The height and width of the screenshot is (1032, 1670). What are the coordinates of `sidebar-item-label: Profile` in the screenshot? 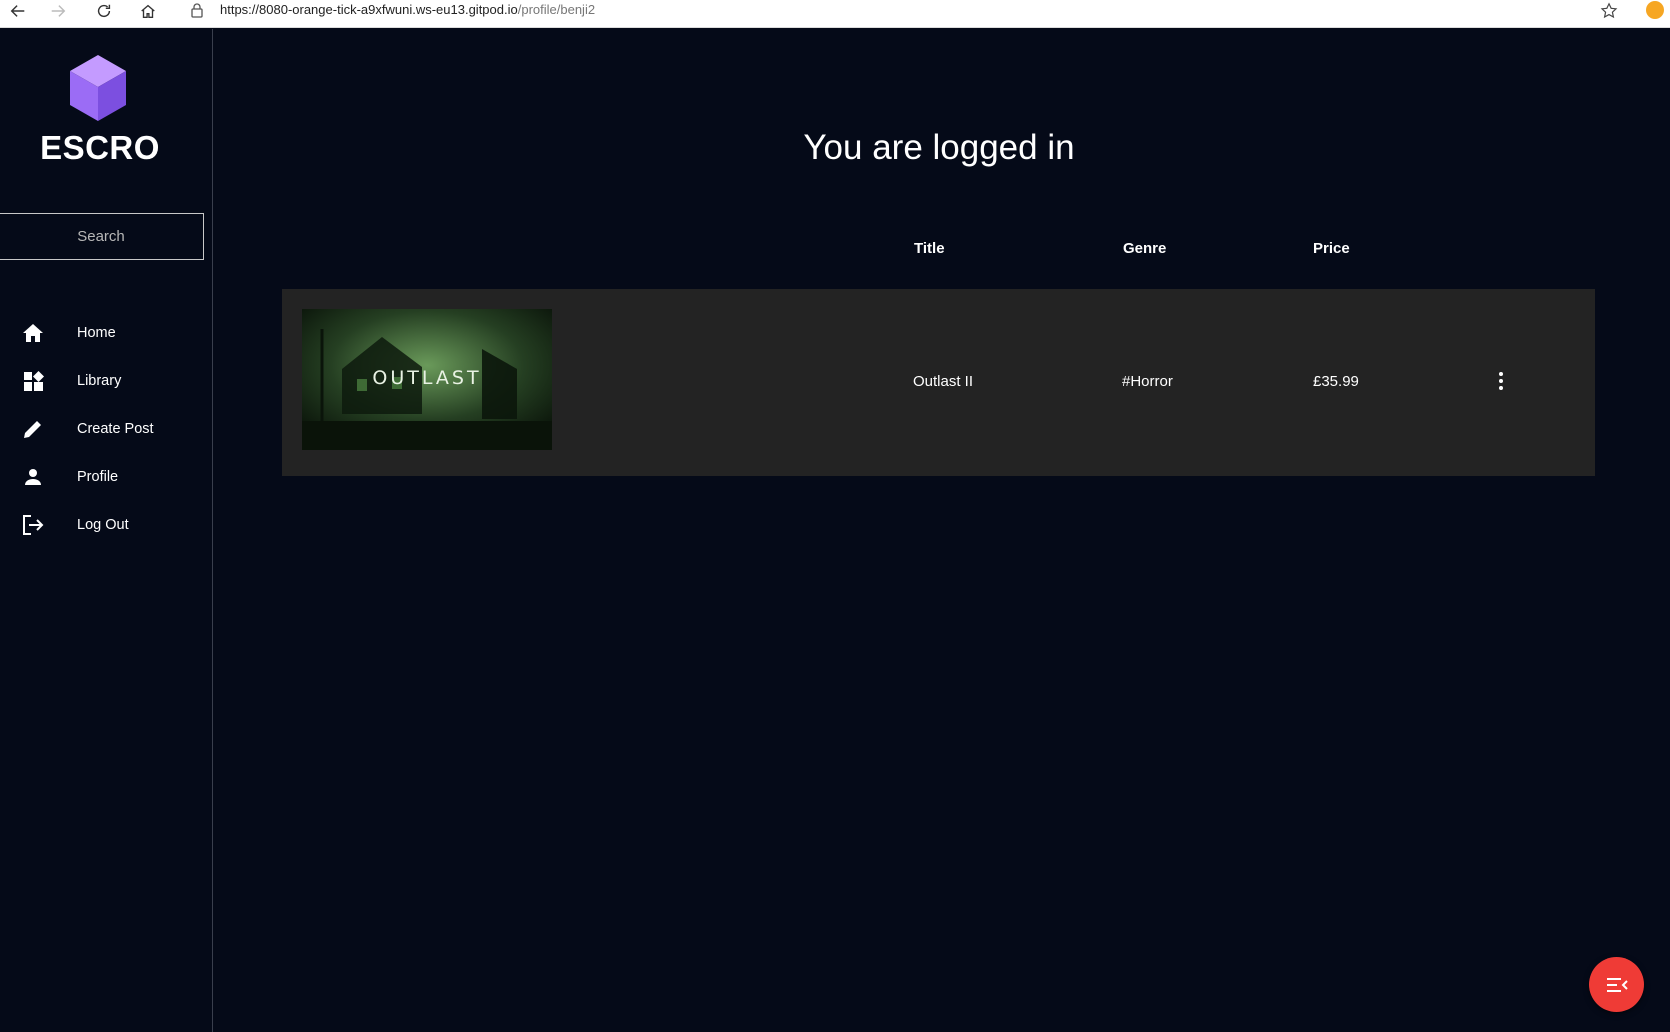 It's located at (98, 477).